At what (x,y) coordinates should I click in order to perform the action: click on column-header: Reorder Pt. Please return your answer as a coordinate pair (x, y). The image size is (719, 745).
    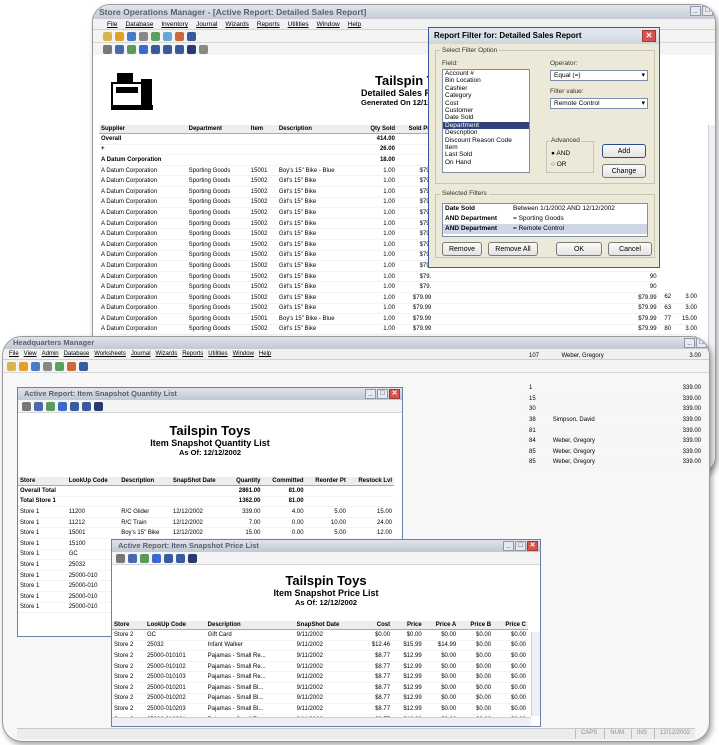
    Looking at the image, I should click on (326, 481).